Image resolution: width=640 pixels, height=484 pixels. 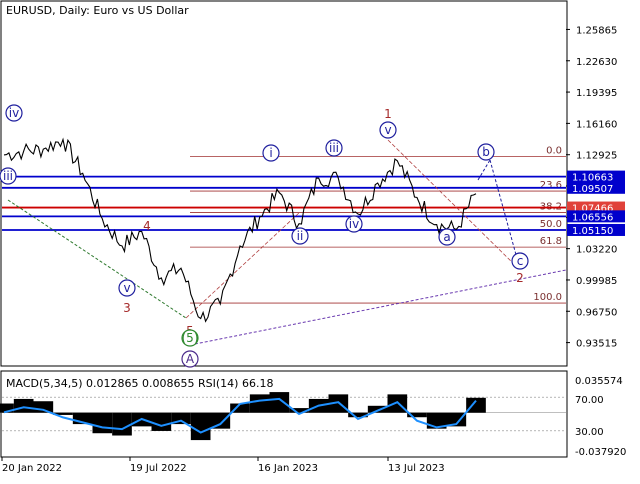 I want to click on price-axis-label: 1.12925, so click(x=596, y=156).